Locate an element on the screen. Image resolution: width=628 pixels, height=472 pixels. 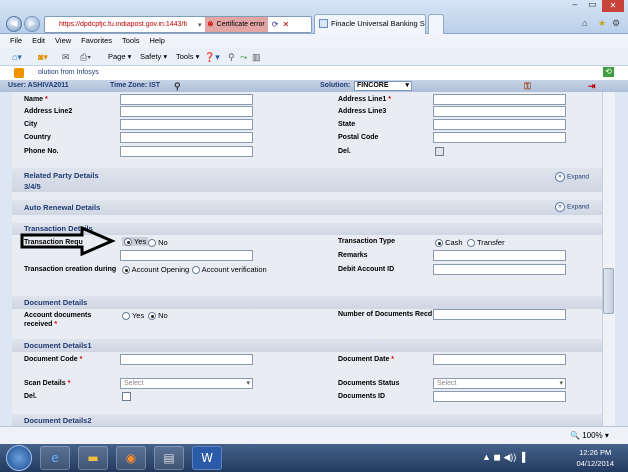
account-opening-option: Account Opening is located at coordinates (155, 270).